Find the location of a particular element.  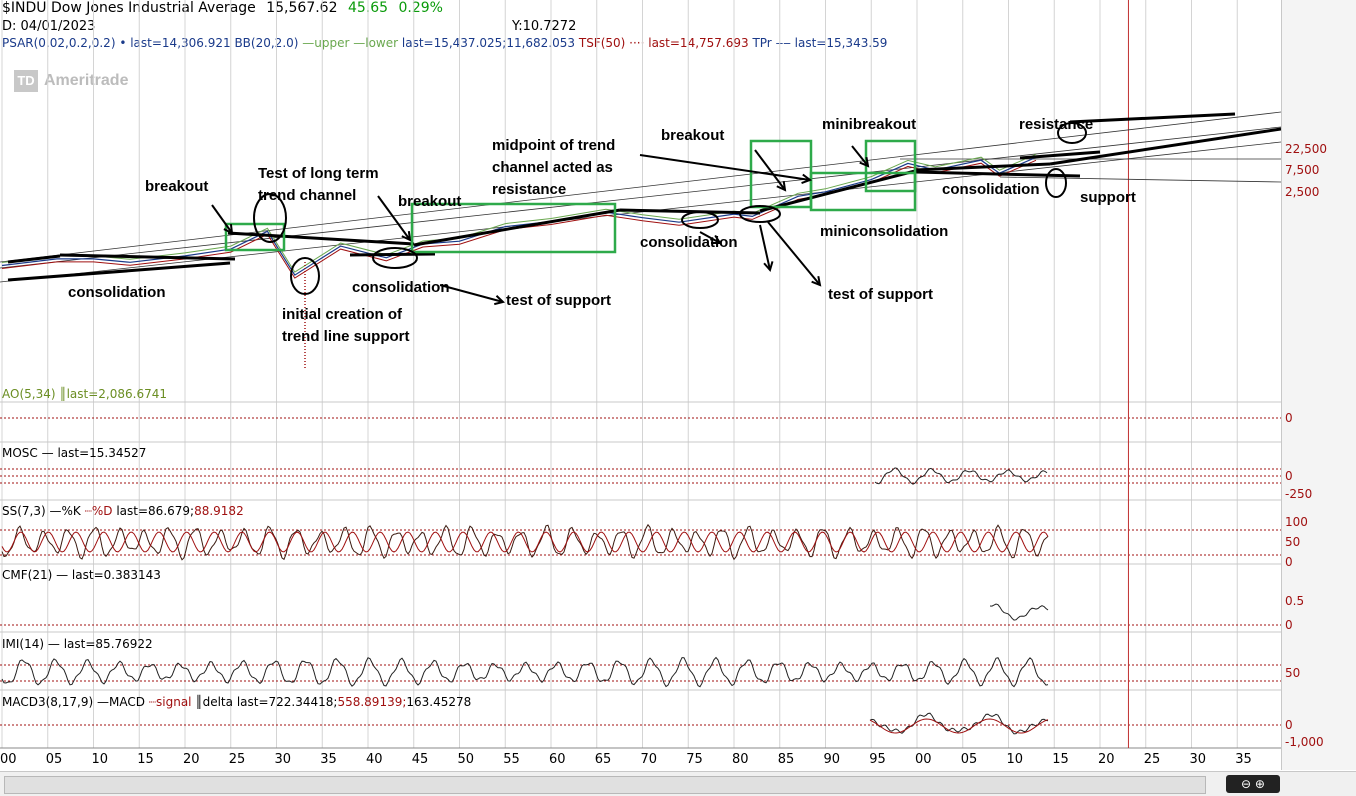

imi-name: IMI(14) is located at coordinates (23, 644).